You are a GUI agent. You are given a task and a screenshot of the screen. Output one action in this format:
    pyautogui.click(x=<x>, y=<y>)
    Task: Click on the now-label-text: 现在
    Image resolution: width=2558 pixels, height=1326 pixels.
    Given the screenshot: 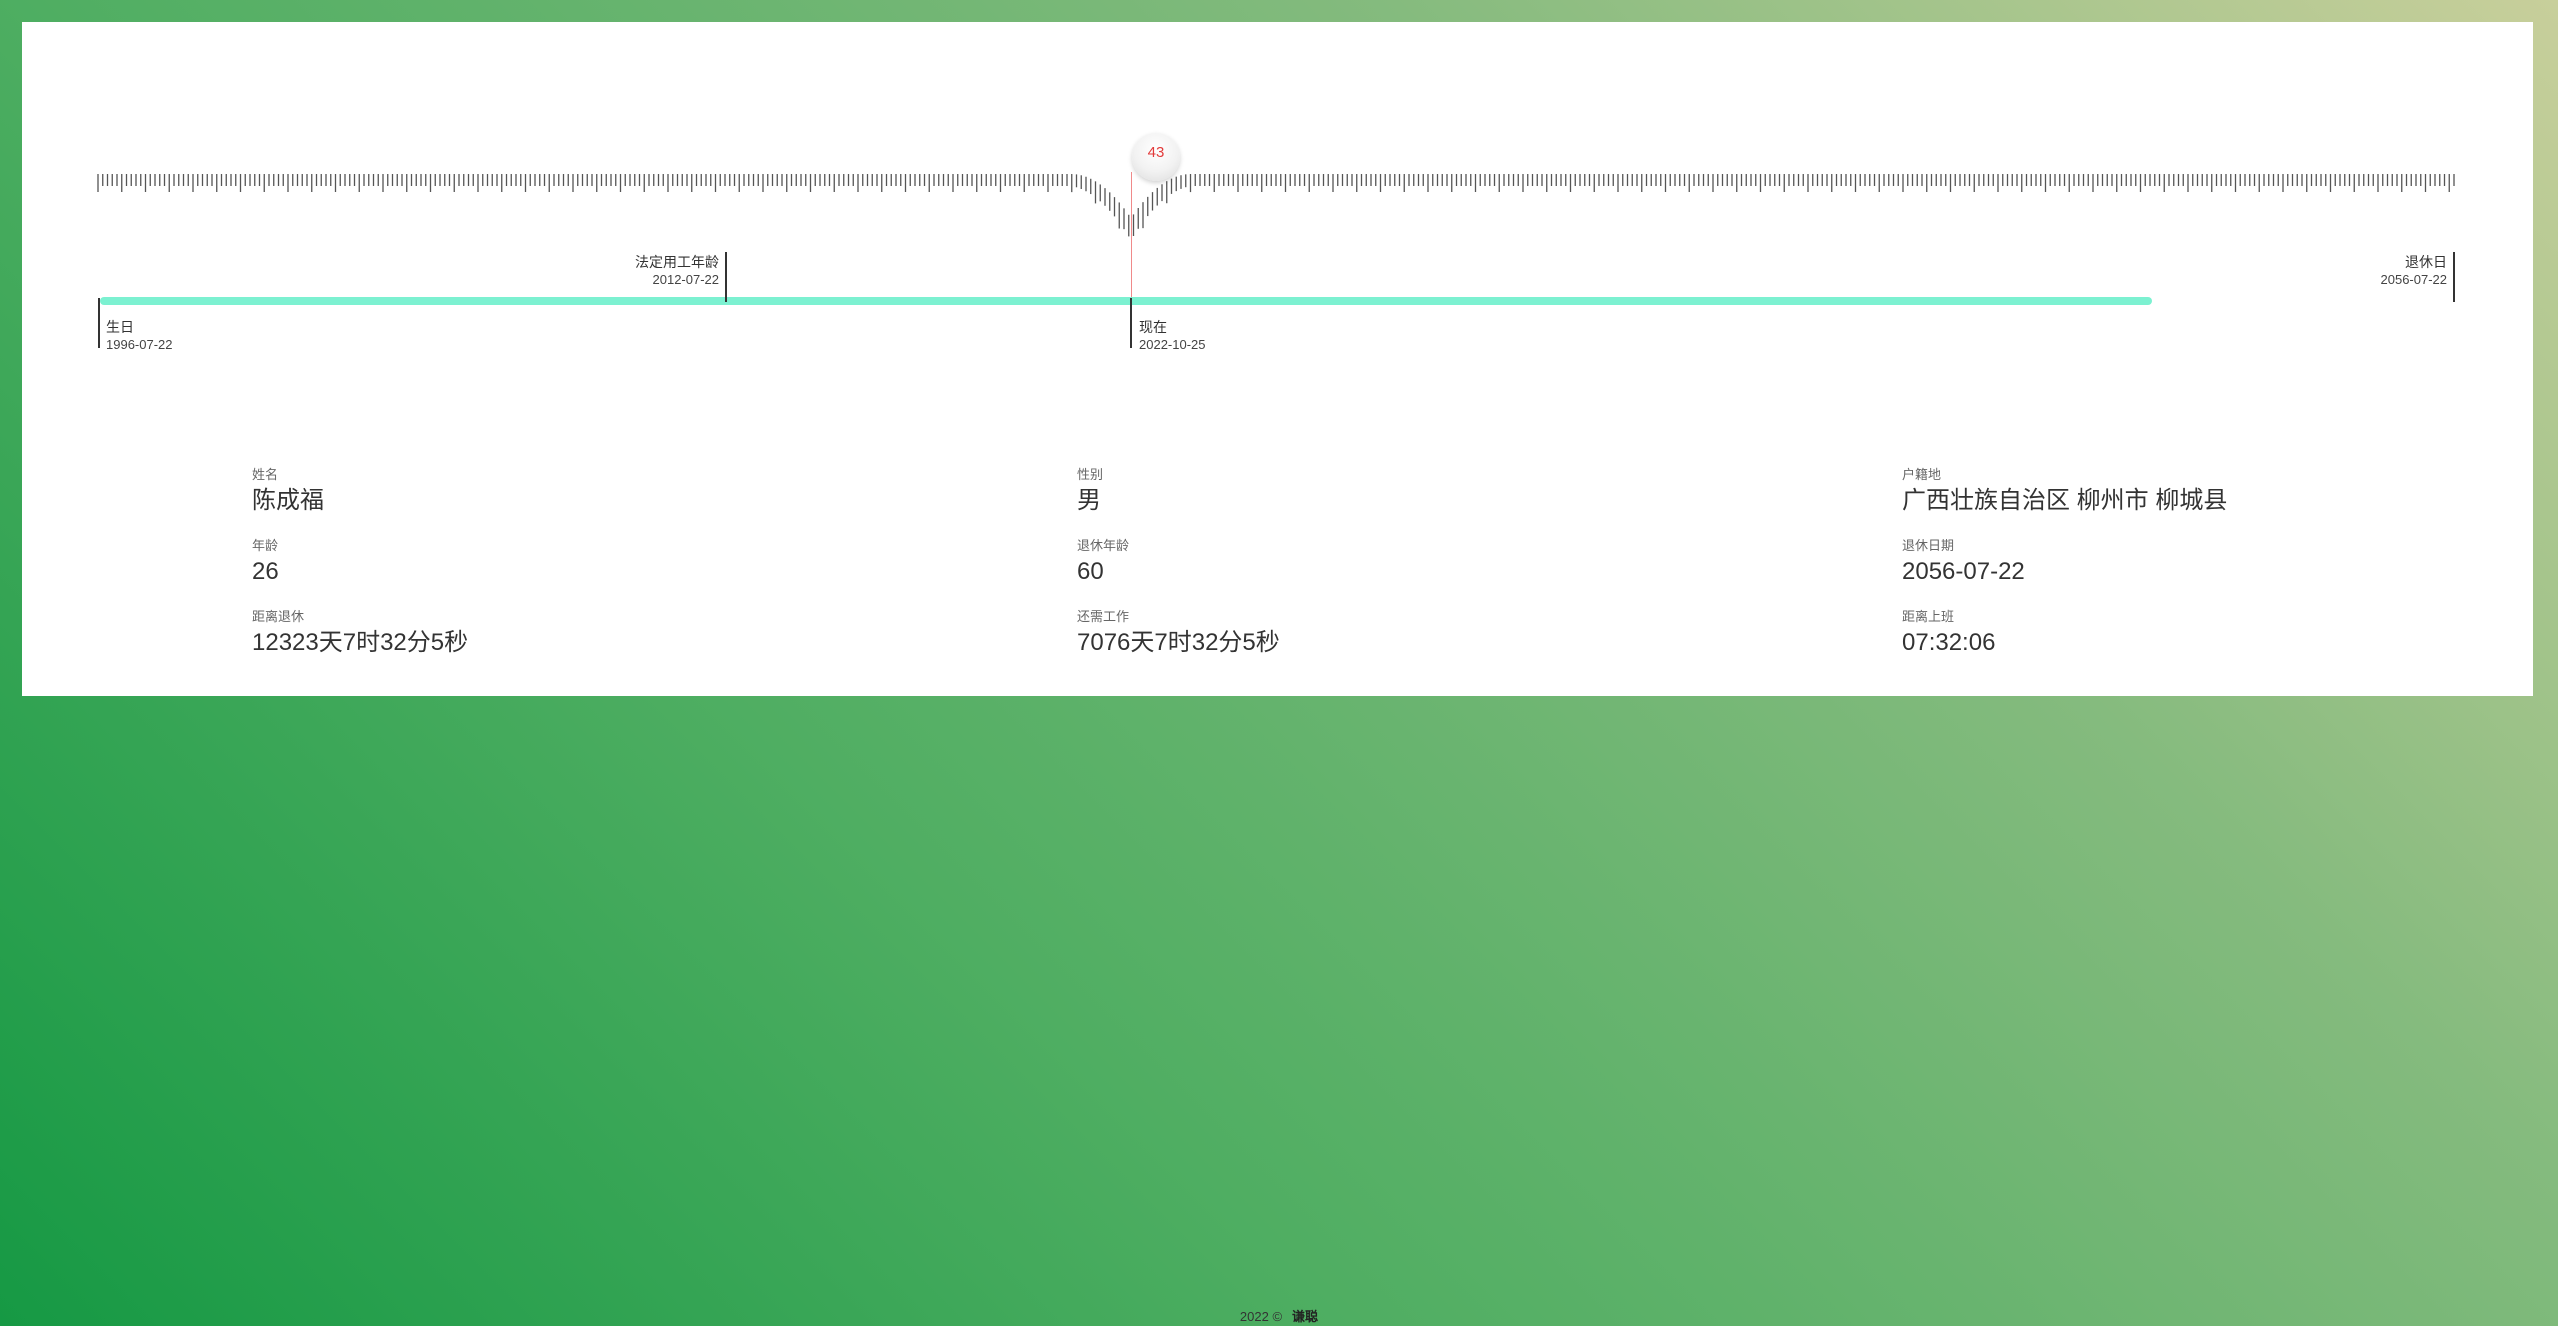 What is the action you would take?
    pyautogui.click(x=1153, y=327)
    